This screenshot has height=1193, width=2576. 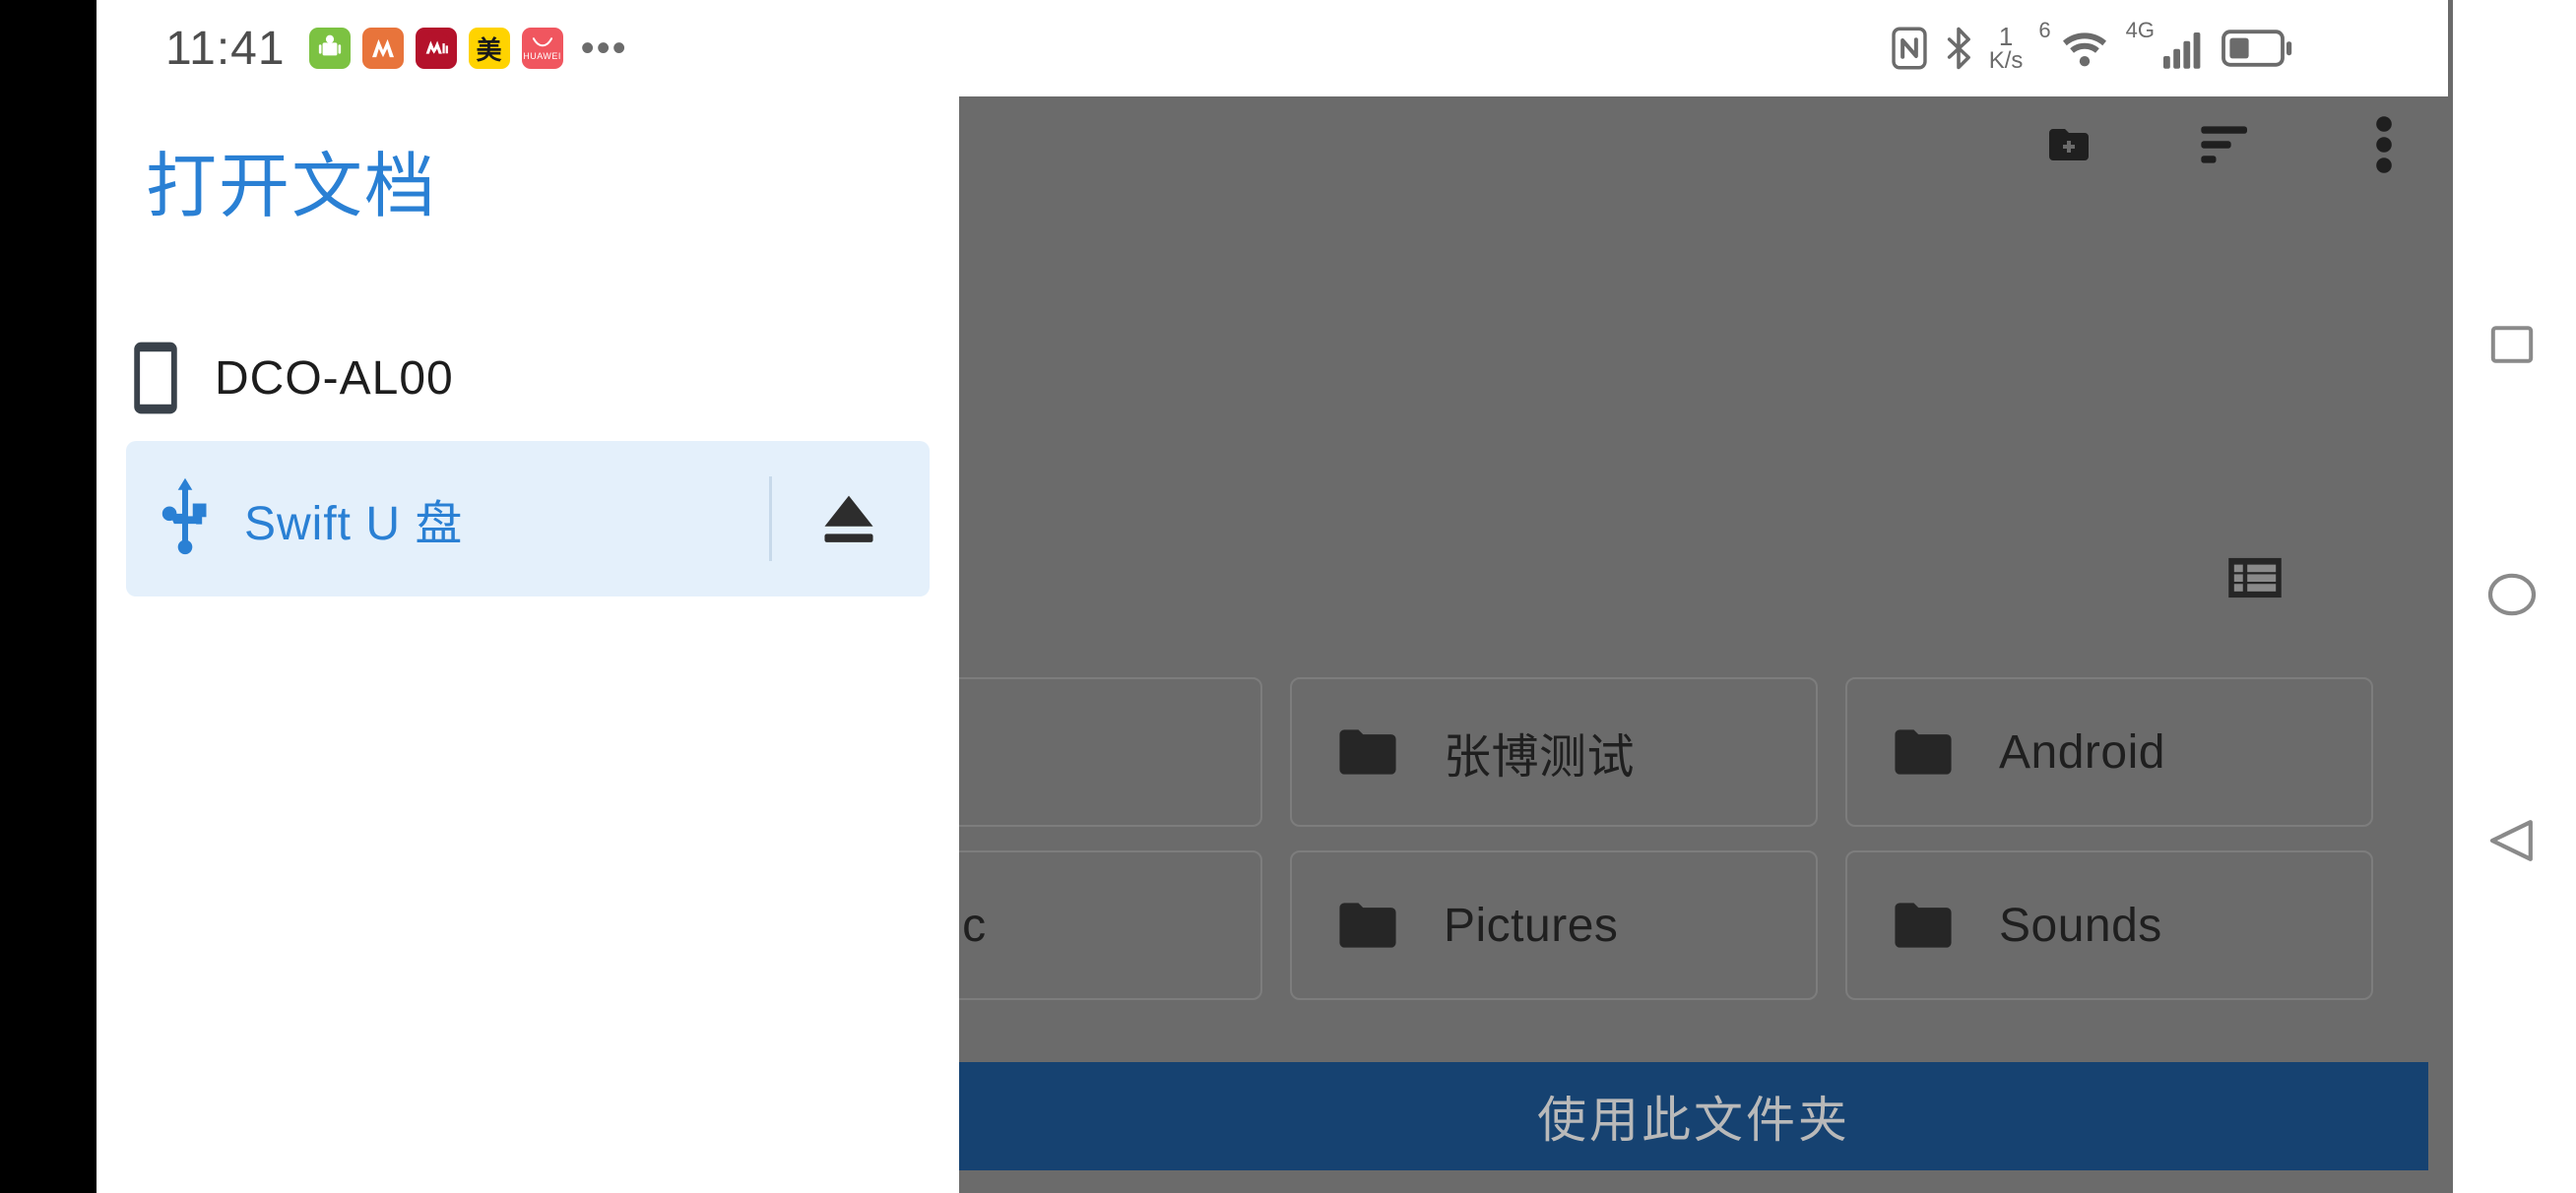 What do you see at coordinates (2084, 48) in the screenshot?
I see `wifi-icon` at bounding box center [2084, 48].